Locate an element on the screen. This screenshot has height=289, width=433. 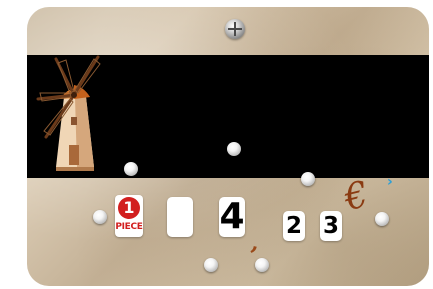
coin-label: PIECE is located at coordinates (129, 227).